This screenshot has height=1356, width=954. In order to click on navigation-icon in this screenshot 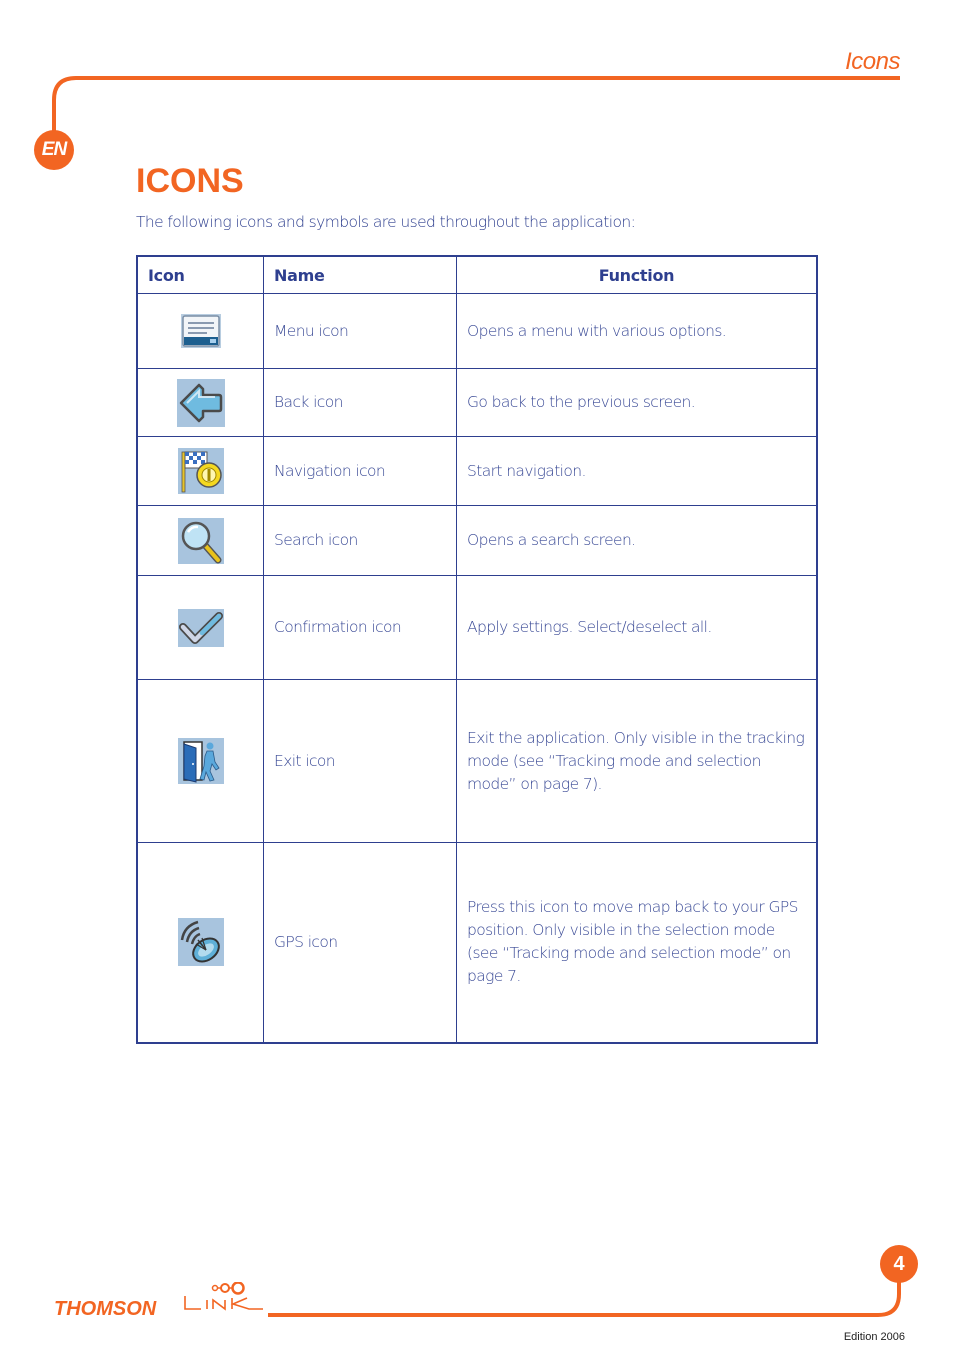, I will do `click(200, 471)`.